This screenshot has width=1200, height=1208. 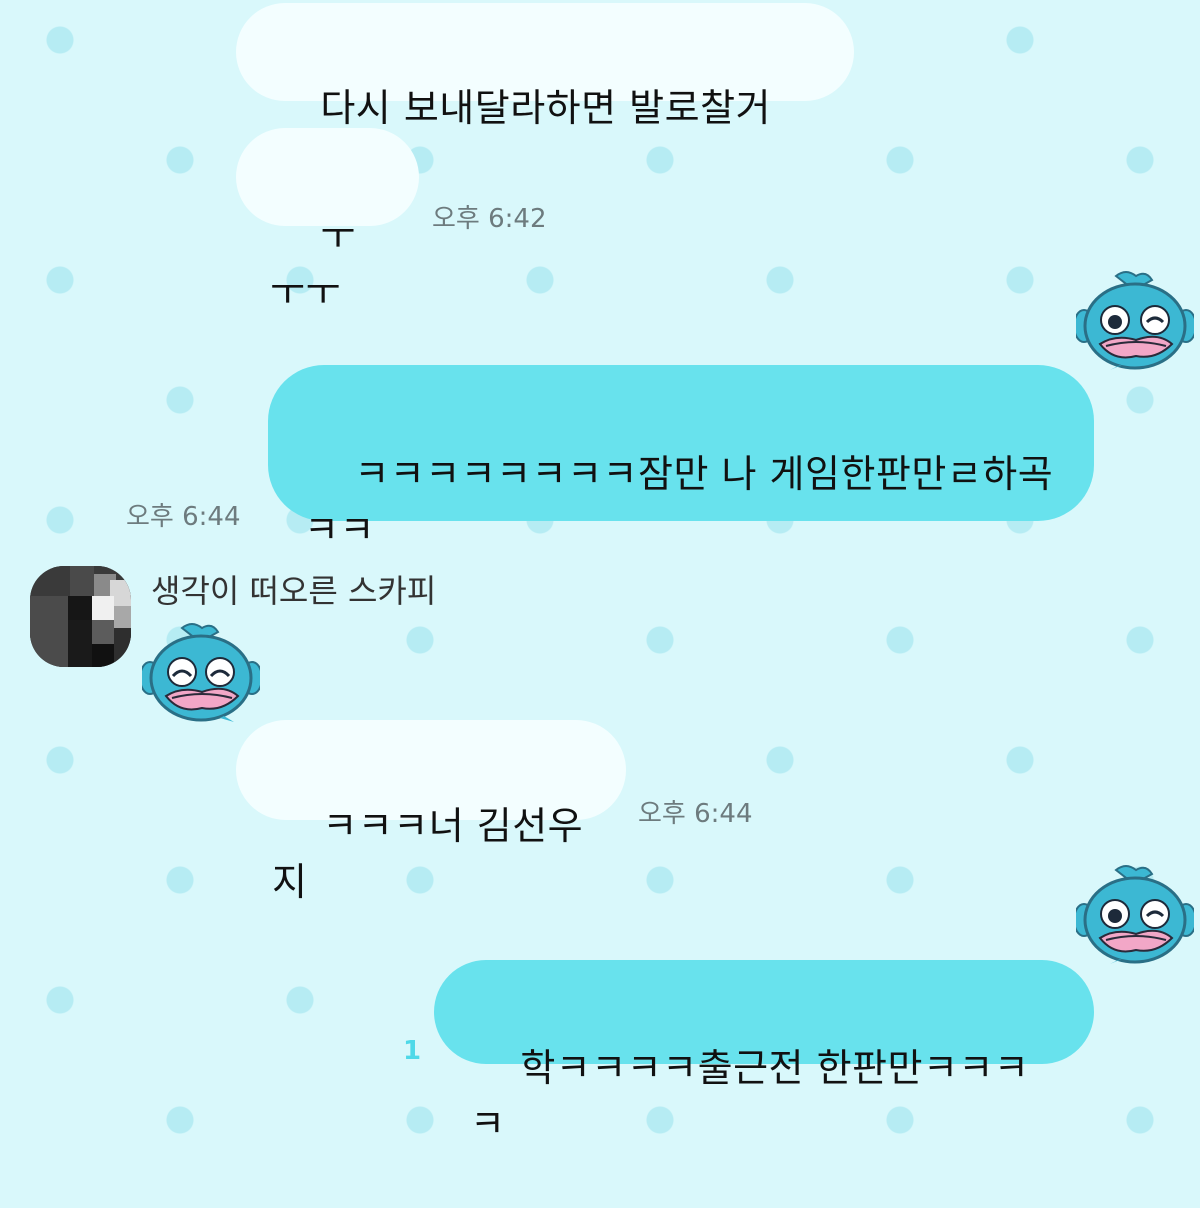 I want to click on message-bubble-incoming: 다시 보내달라하면 발로찰거임?, so click(x=545, y=94).